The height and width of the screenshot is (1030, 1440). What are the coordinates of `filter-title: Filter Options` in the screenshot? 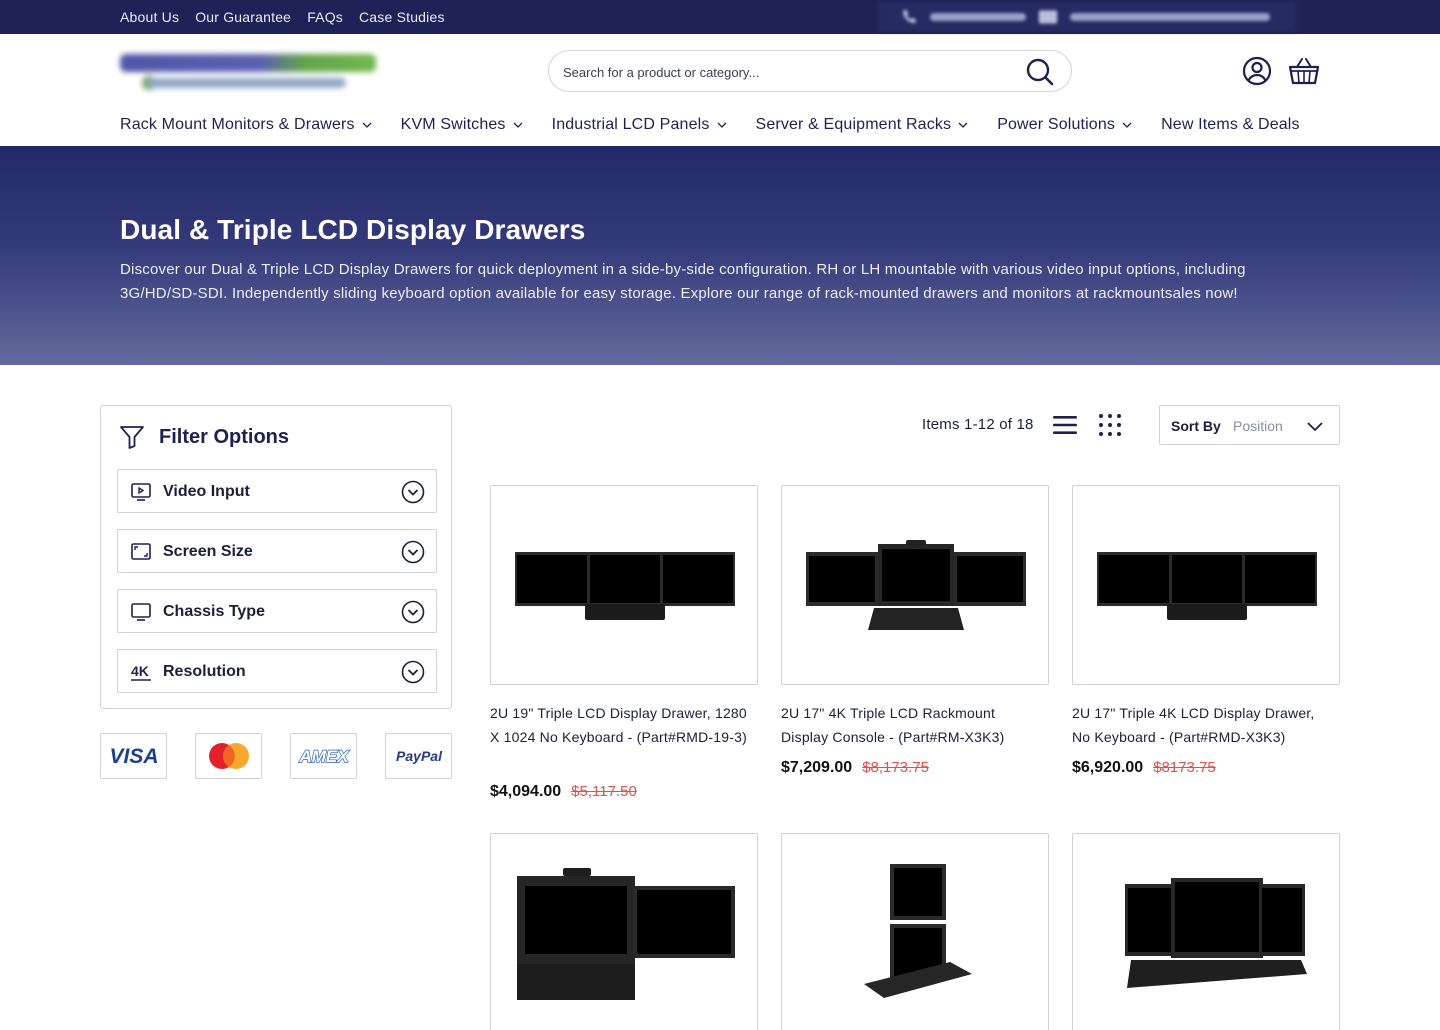 It's located at (224, 436).